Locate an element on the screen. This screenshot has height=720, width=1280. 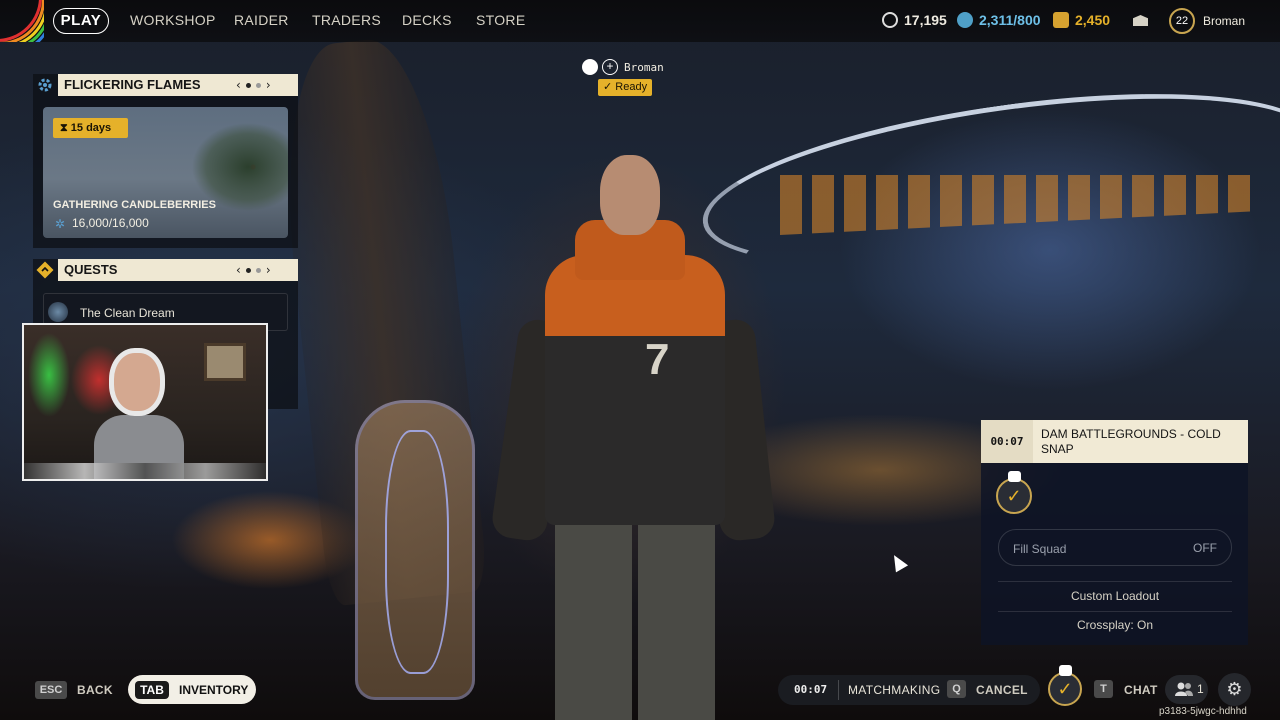
nav-store: STORE is located at coordinates (500, 20).